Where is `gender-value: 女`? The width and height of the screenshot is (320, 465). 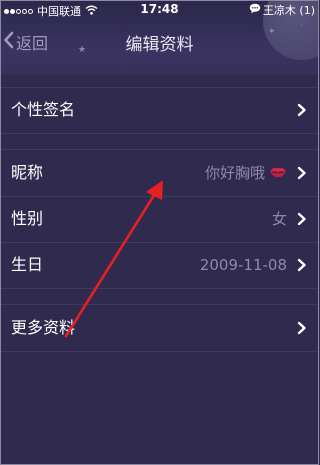
gender-value: 女 is located at coordinates (279, 219).